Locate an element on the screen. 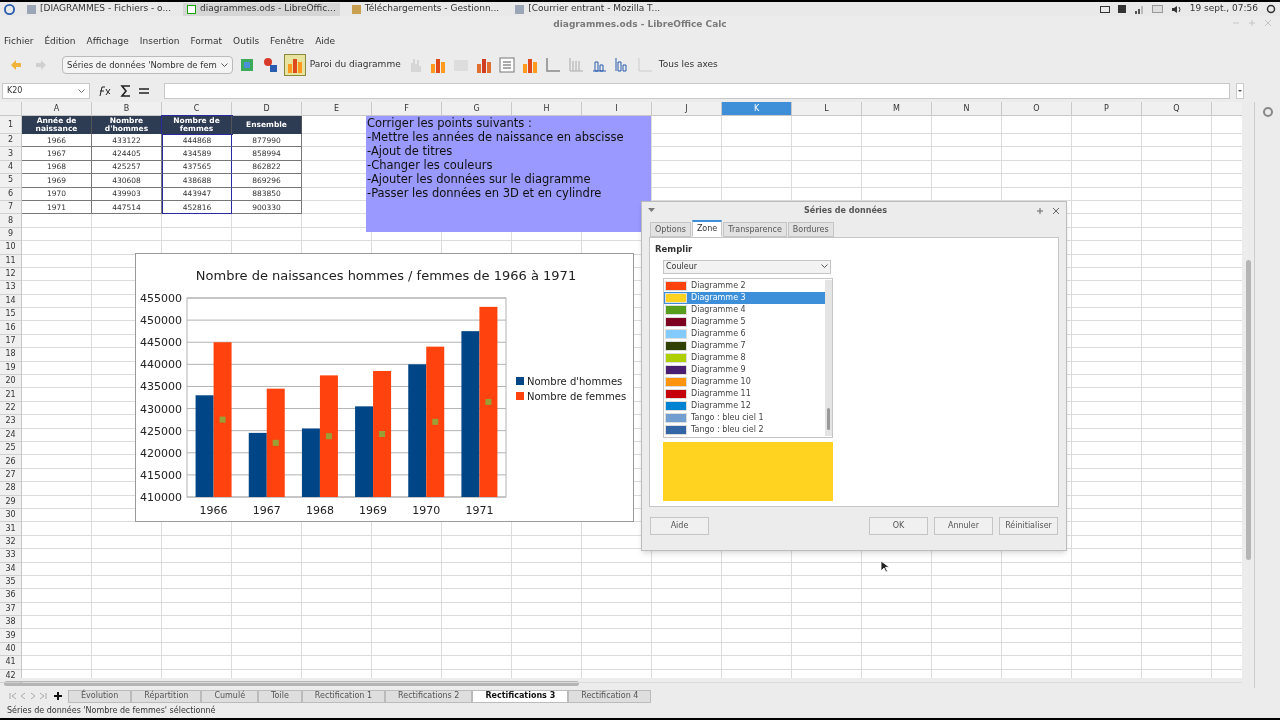  menu-item: Insertion is located at coordinates (159, 42).